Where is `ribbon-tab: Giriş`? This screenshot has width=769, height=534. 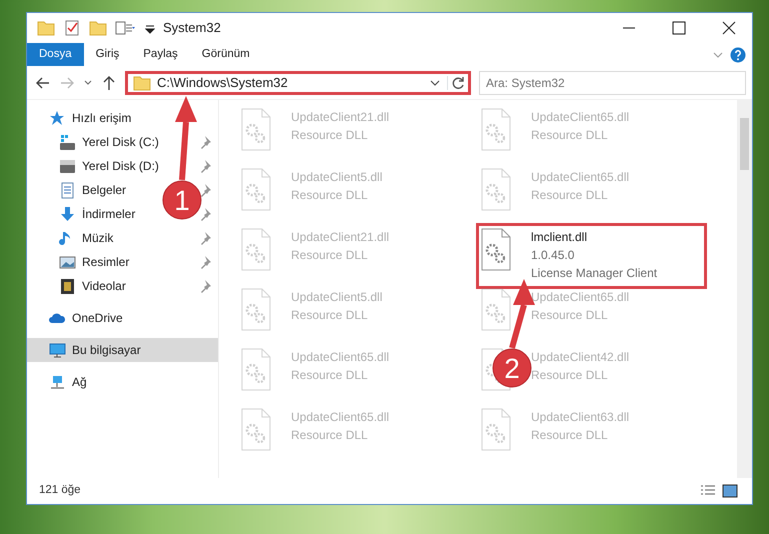 ribbon-tab: Giriş is located at coordinates (108, 54).